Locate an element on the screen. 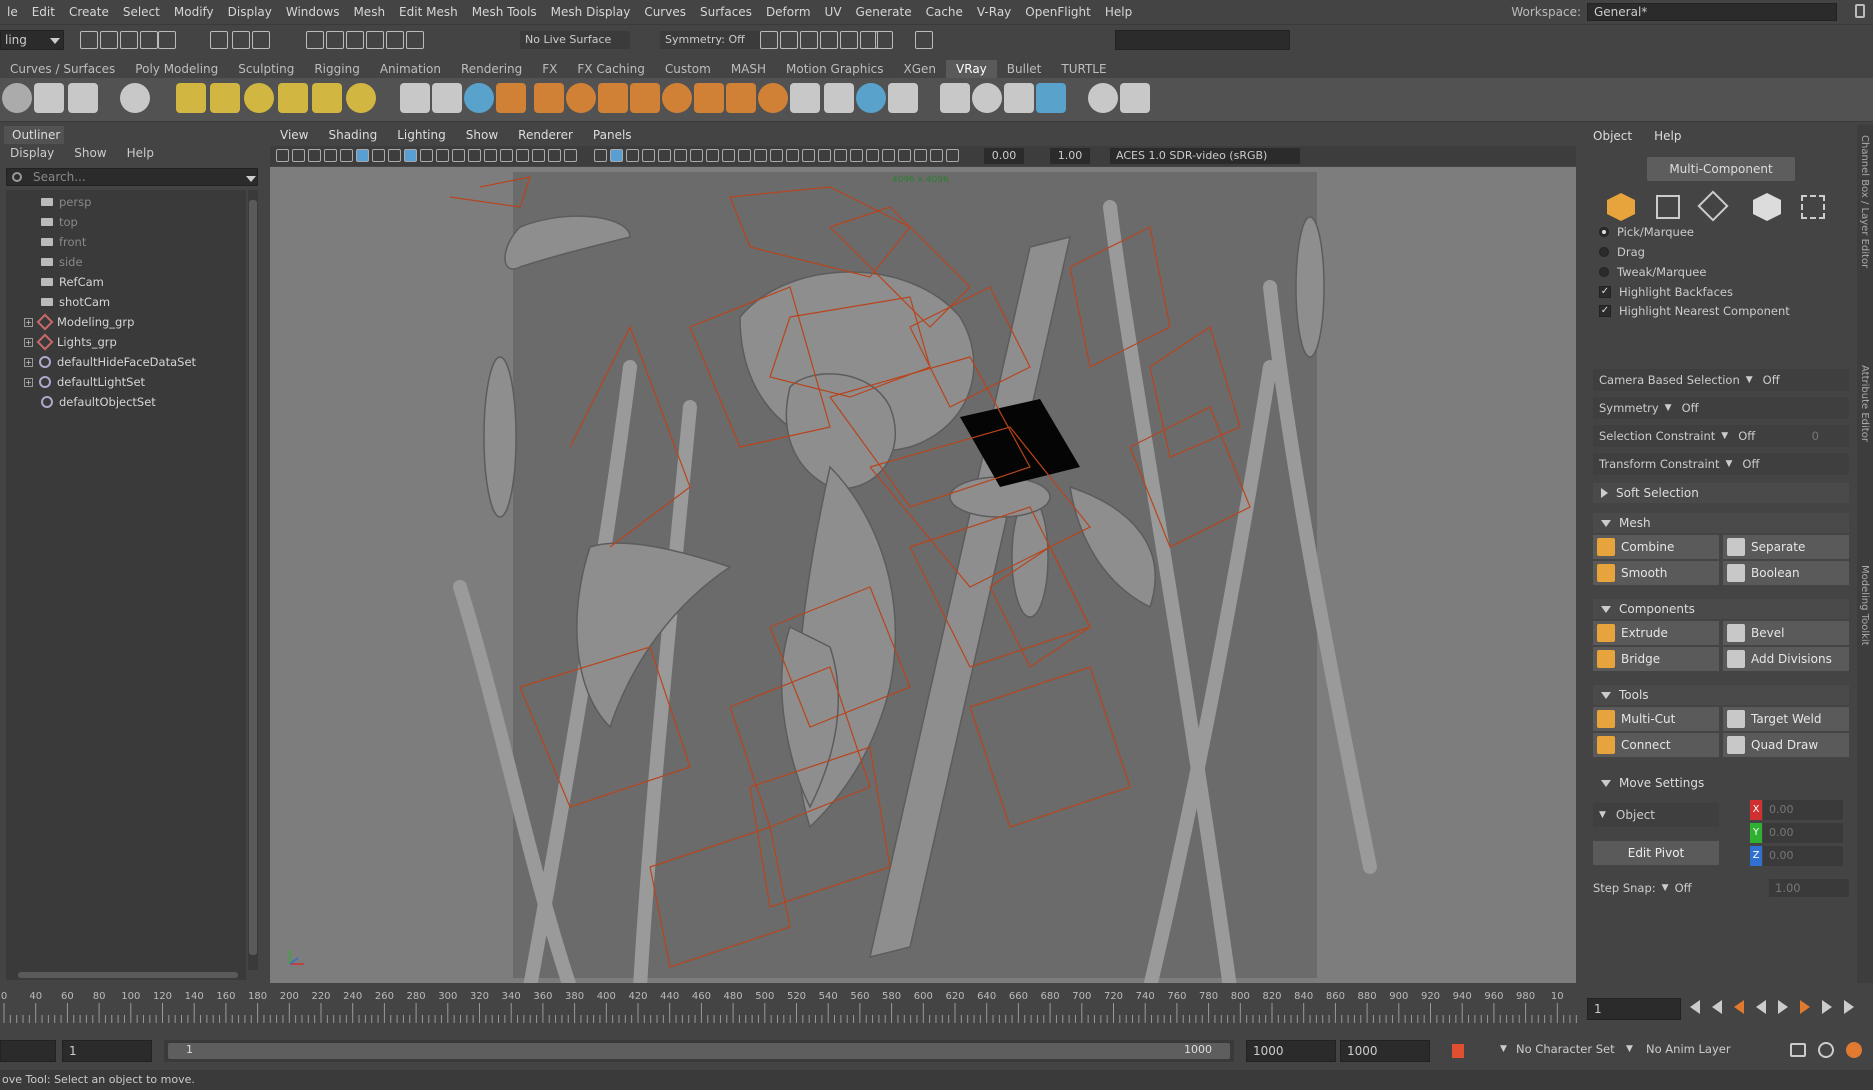  outliner-menu-show: Show is located at coordinates (90, 155).